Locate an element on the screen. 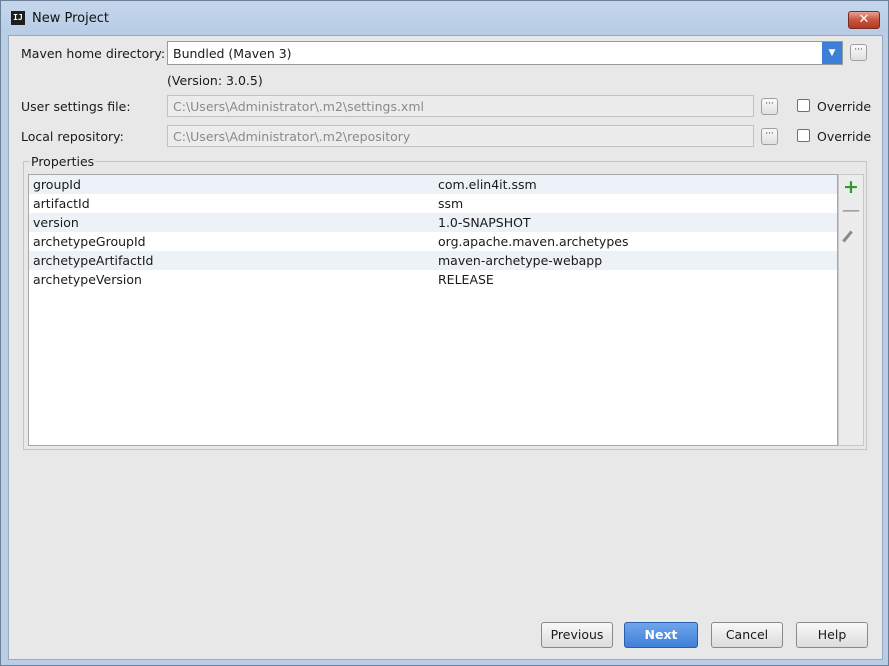  local-repo-override-label: Override is located at coordinates (844, 136).